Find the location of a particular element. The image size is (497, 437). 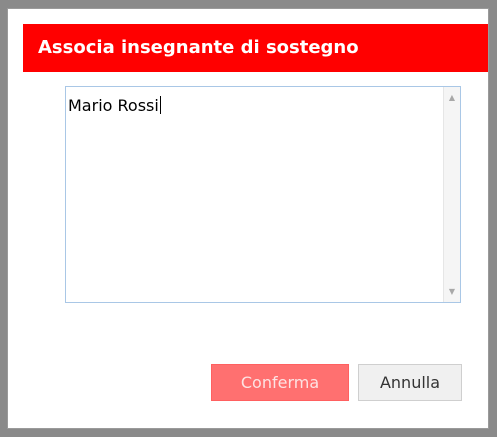

text-caret is located at coordinates (160, 105).